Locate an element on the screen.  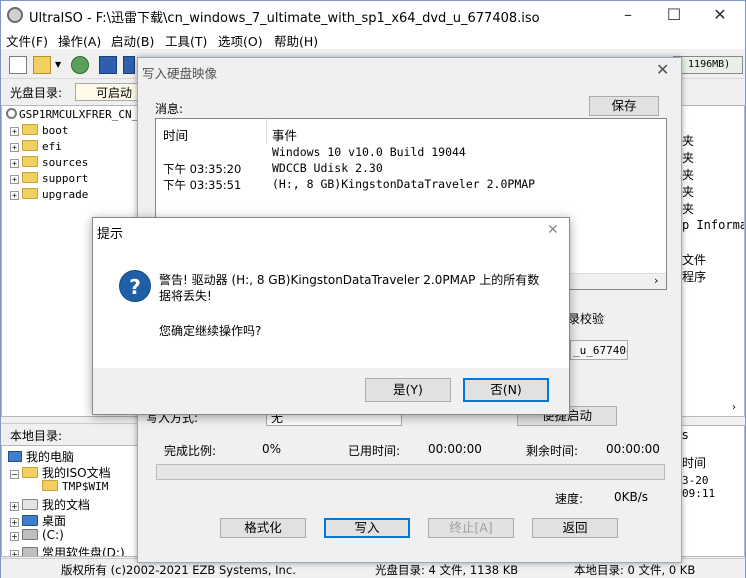
list-item: 程序 is located at coordinates (694, 276).